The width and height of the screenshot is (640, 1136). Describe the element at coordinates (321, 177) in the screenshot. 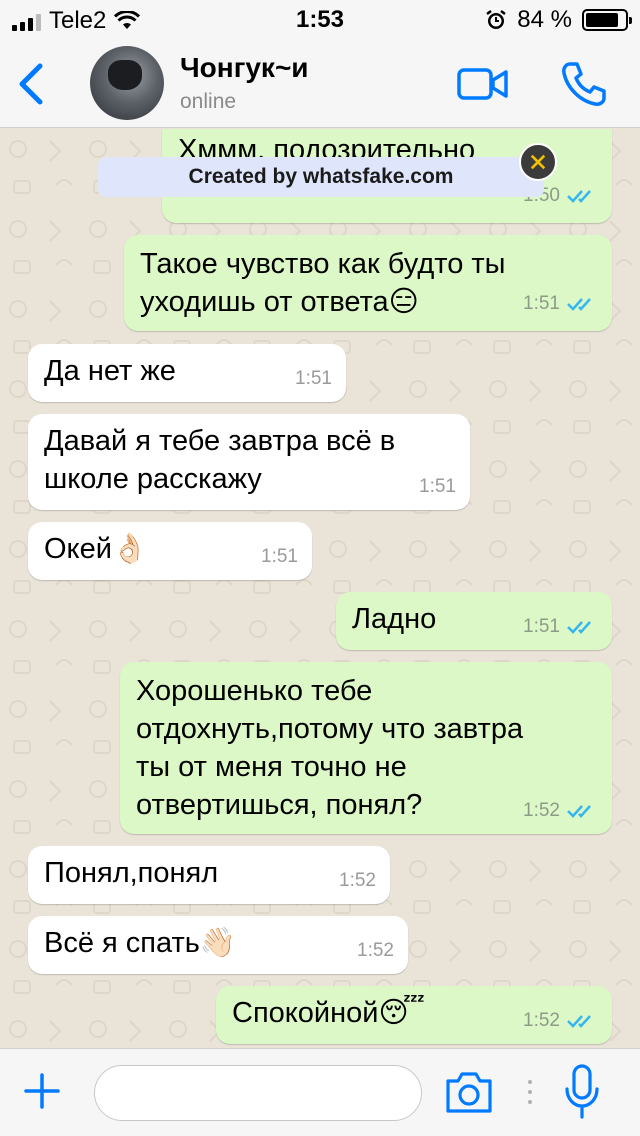

I see `watermark-banner: Created by whatsfake.com` at that location.